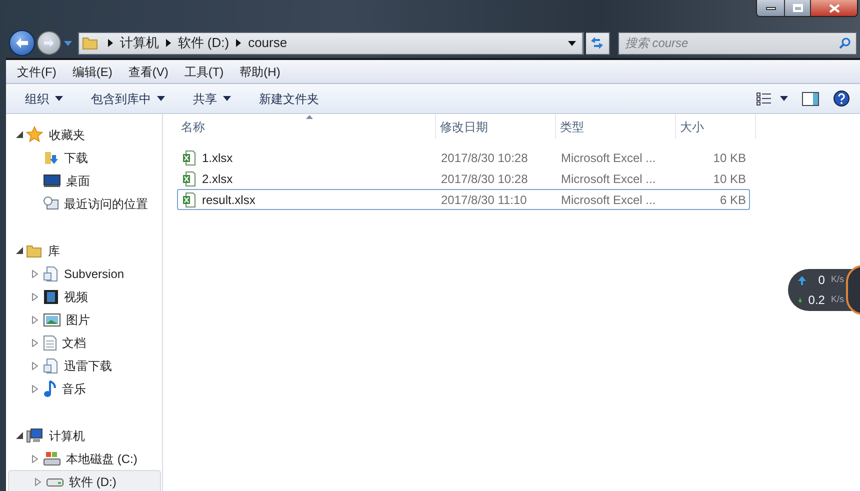 The height and width of the screenshot is (491, 860). What do you see at coordinates (802, 280) in the screenshot?
I see `upload-arrow-icon` at bounding box center [802, 280].